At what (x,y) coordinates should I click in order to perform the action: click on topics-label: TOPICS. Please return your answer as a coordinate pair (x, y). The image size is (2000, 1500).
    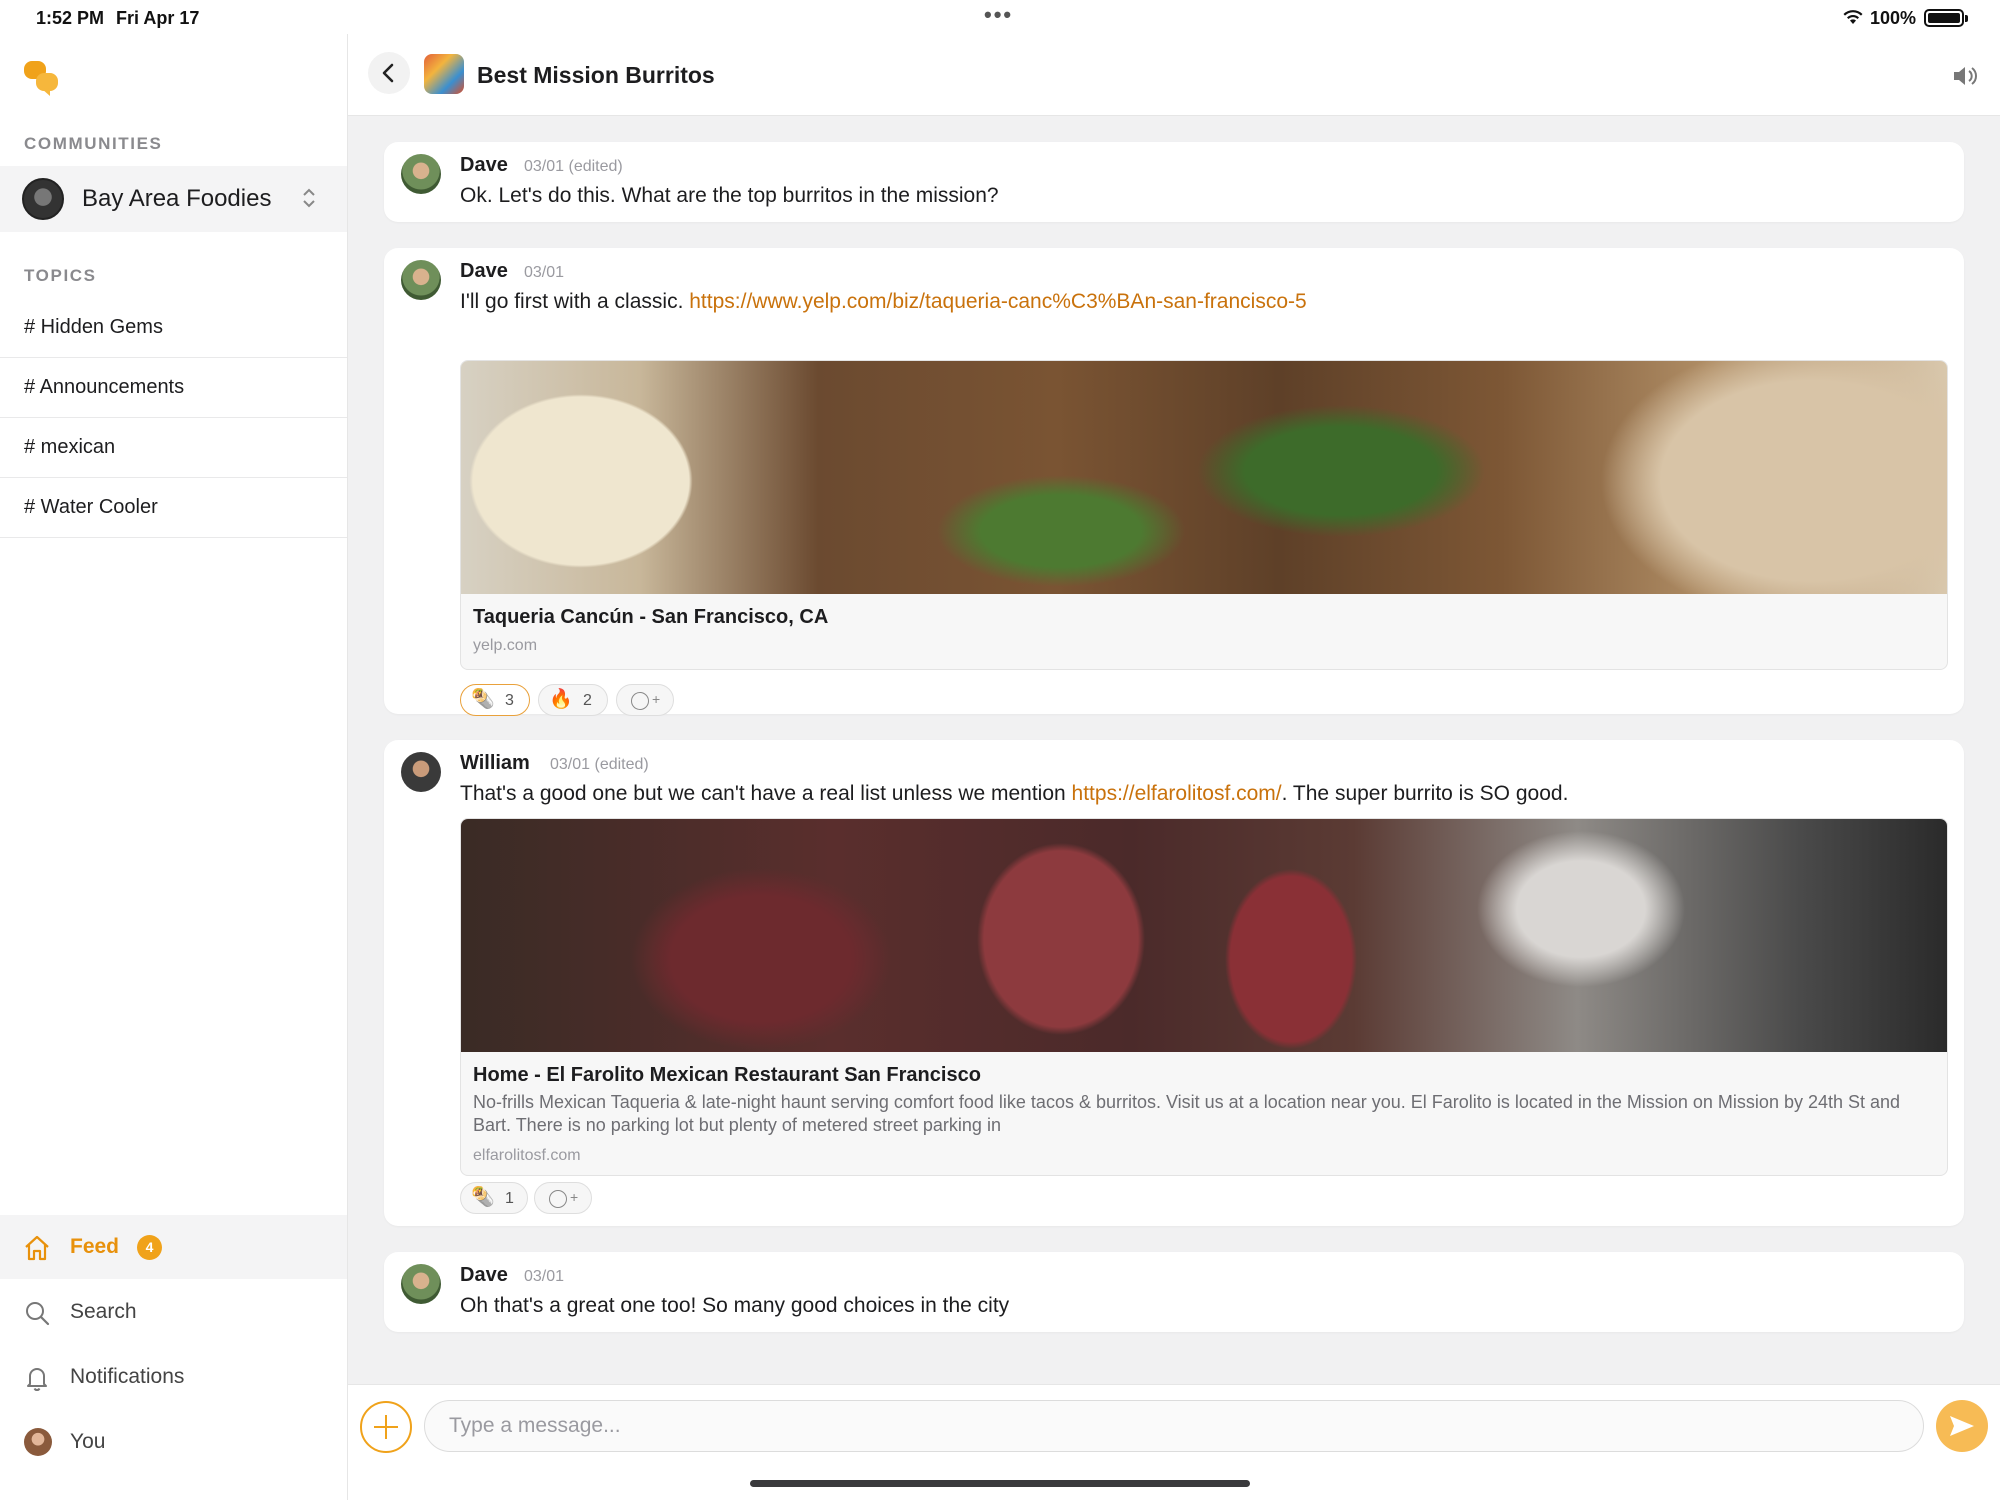
    Looking at the image, I should click on (60, 275).